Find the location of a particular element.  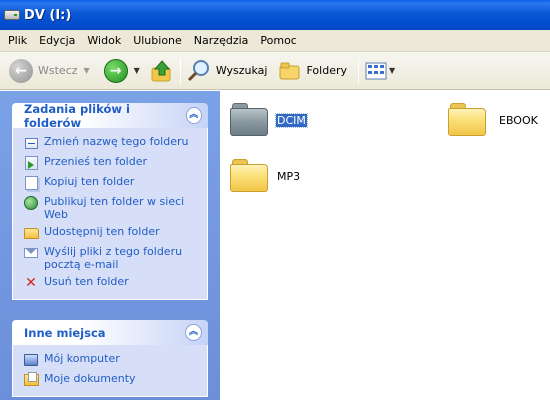

views-dropdown-icon: ▼ is located at coordinates (392, 70).